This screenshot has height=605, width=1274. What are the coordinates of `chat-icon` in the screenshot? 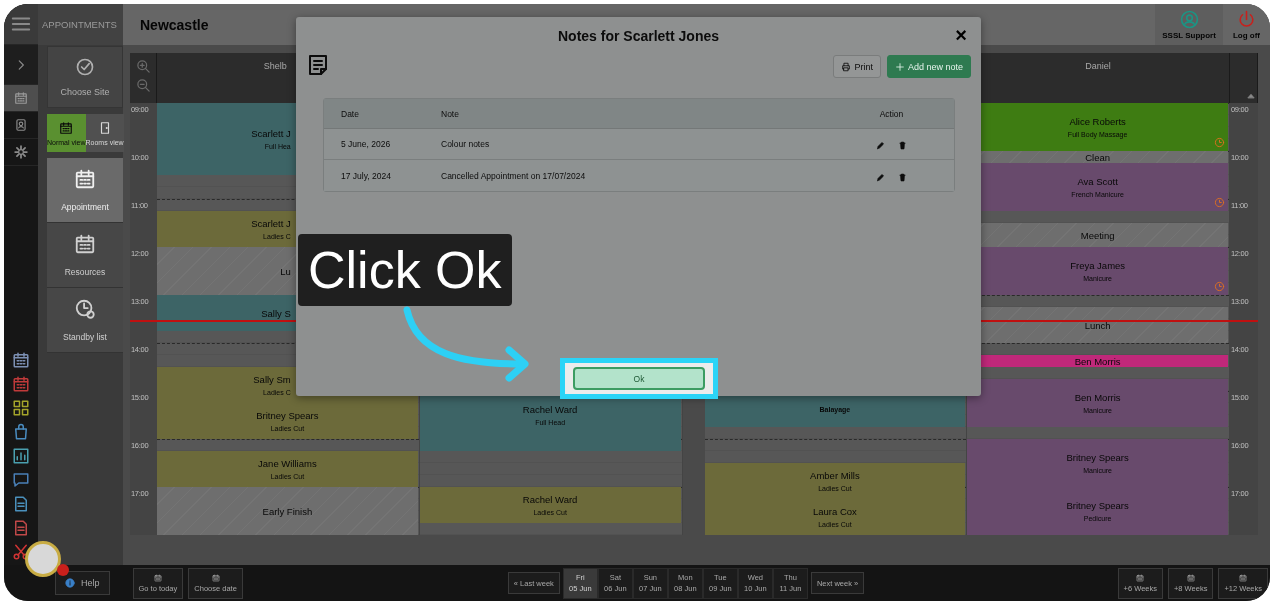 It's located at (21, 480).